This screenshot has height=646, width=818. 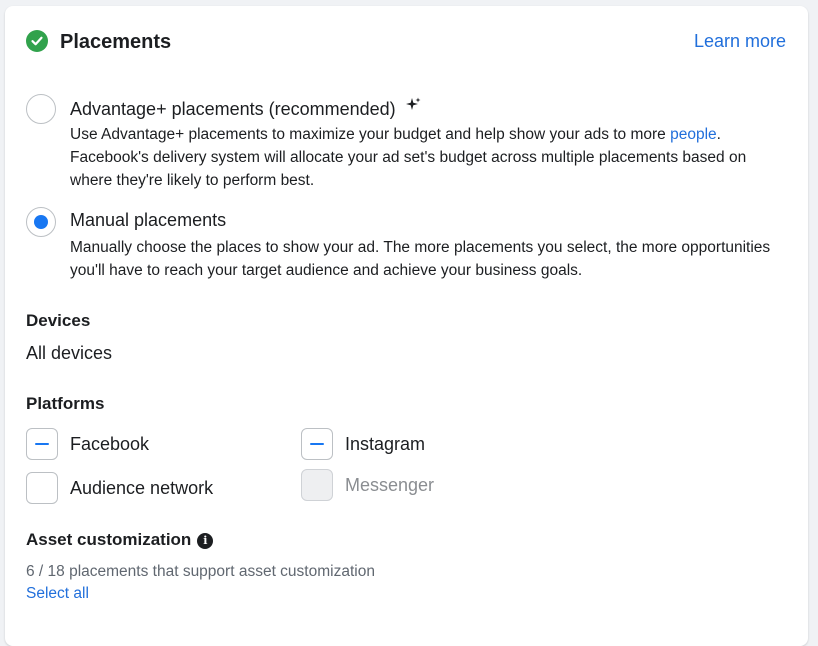 I want to click on facebook-label: Facebook, so click(x=110, y=444).